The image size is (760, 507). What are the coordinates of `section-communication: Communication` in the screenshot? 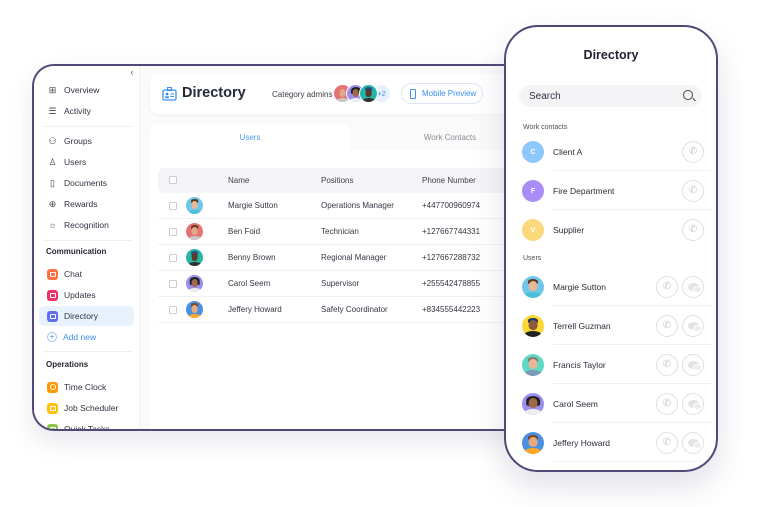 It's located at (76, 251).